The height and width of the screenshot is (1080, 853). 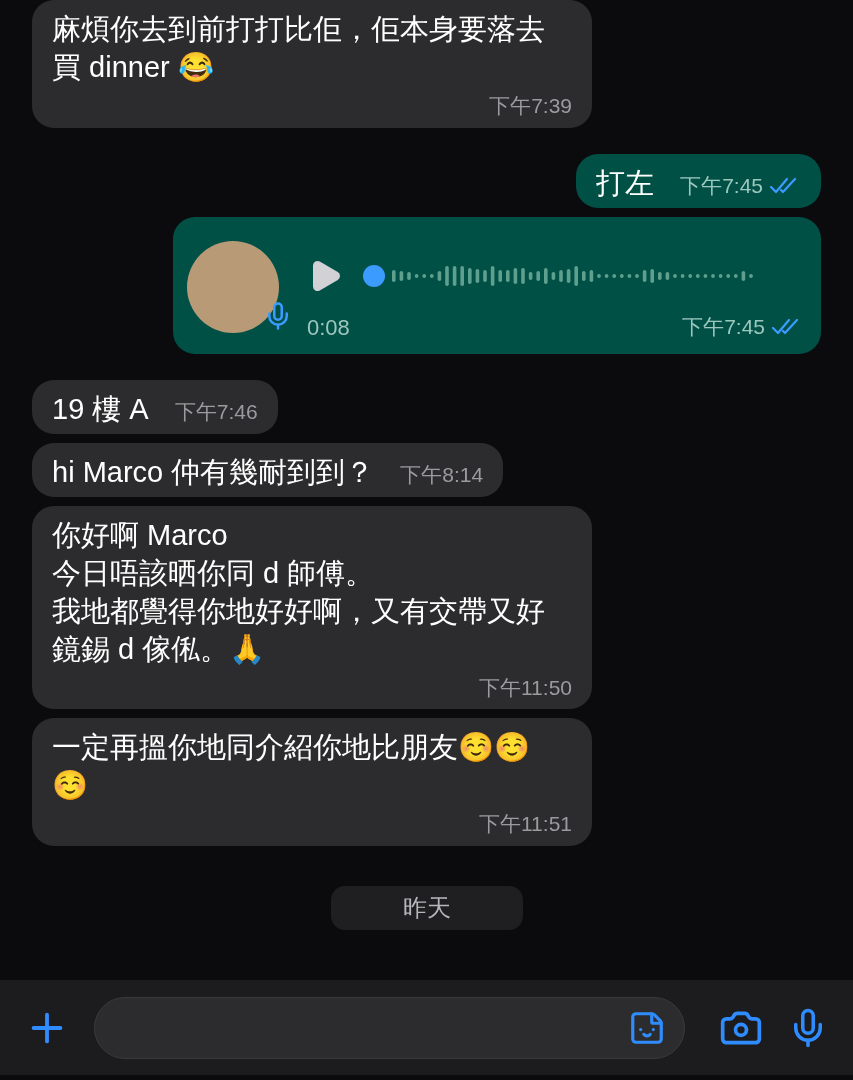 I want to click on message-text: hi Marco 仲有幾耐到到？, so click(x=213, y=472).